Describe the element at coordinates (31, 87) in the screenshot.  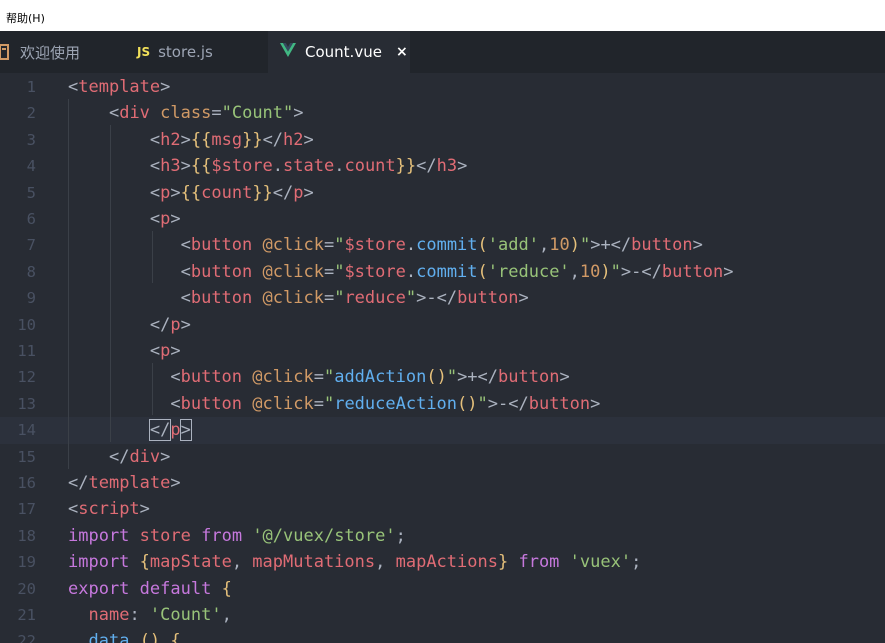
I see `line-number: 1` at that location.